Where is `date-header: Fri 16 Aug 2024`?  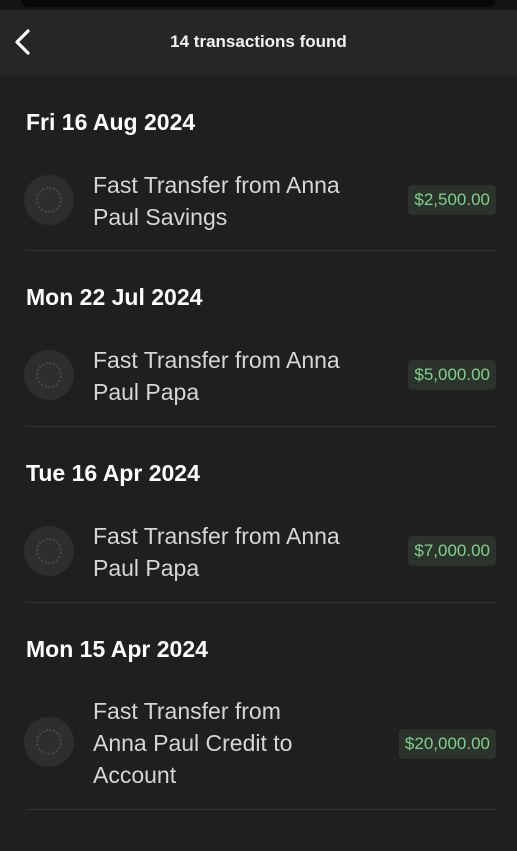
date-header: Fri 16 Aug 2024 is located at coordinates (111, 122).